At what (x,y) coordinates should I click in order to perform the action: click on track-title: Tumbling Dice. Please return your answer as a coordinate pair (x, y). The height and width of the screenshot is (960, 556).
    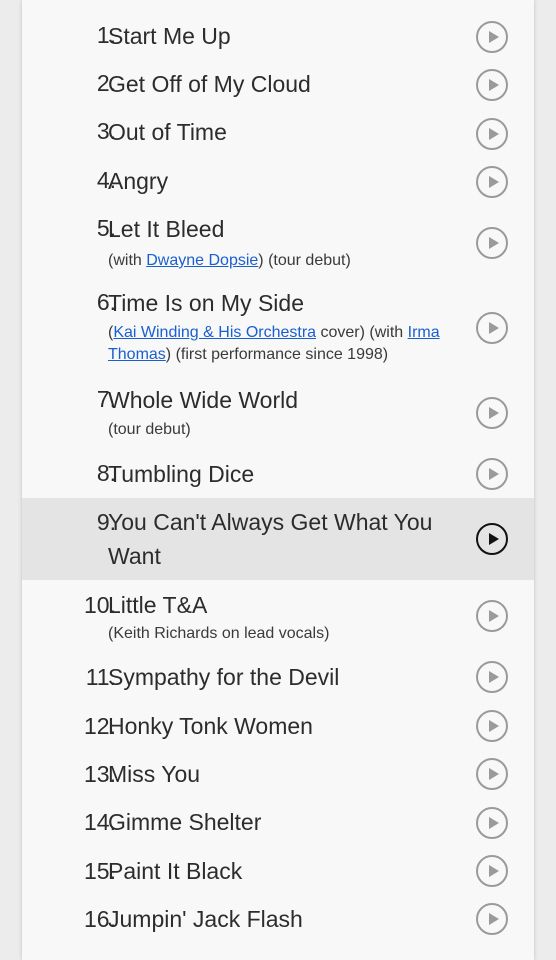
    Looking at the image, I should click on (181, 474).